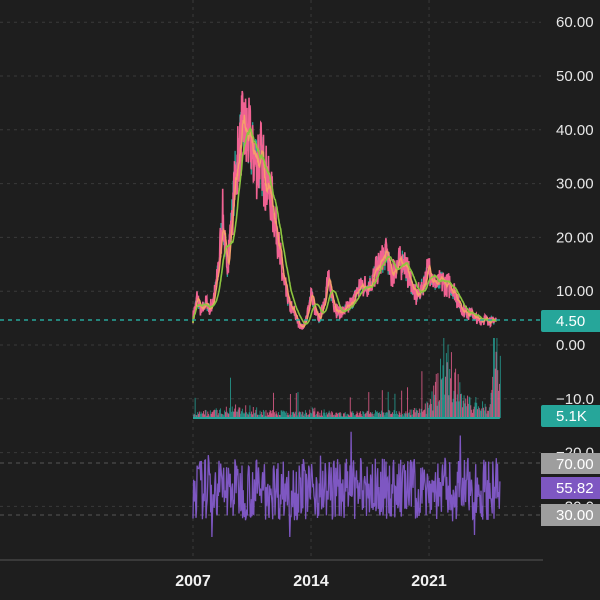 This screenshot has width=600, height=600. What do you see at coordinates (575, 130) in the screenshot?
I see `y-tick-label: 40.00` at bounding box center [575, 130].